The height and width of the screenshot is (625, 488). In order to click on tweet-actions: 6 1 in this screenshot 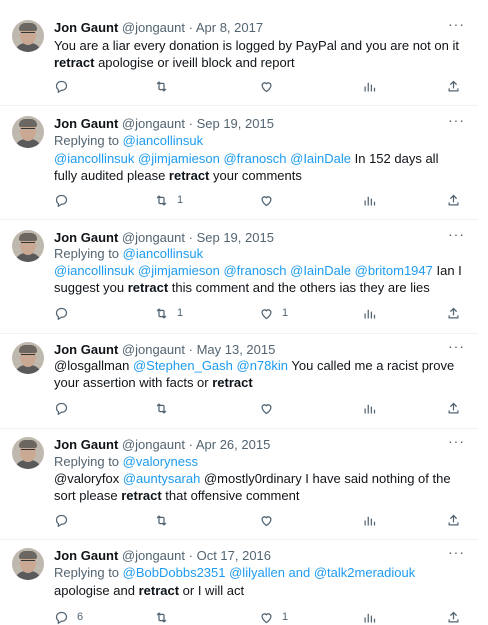, I will do `click(259, 617)`.